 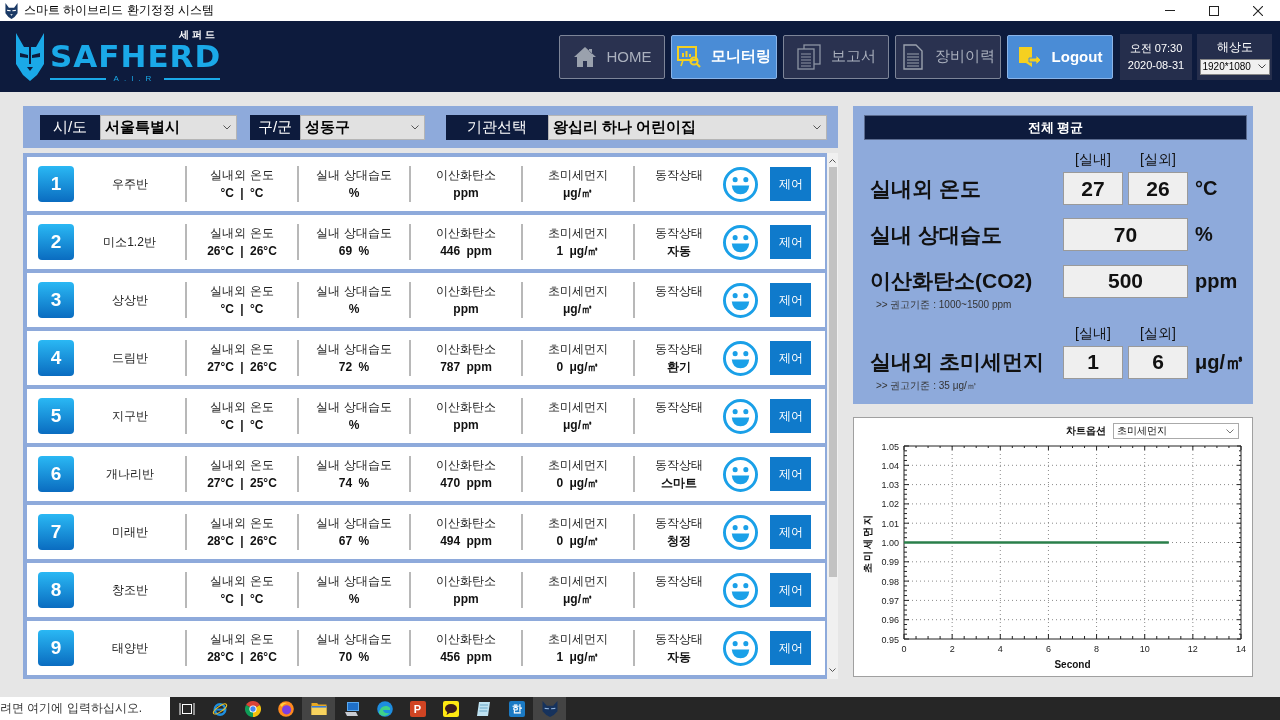 What do you see at coordinates (168, 127) in the screenshot?
I see `filter-dropdown: 서울특별시` at bounding box center [168, 127].